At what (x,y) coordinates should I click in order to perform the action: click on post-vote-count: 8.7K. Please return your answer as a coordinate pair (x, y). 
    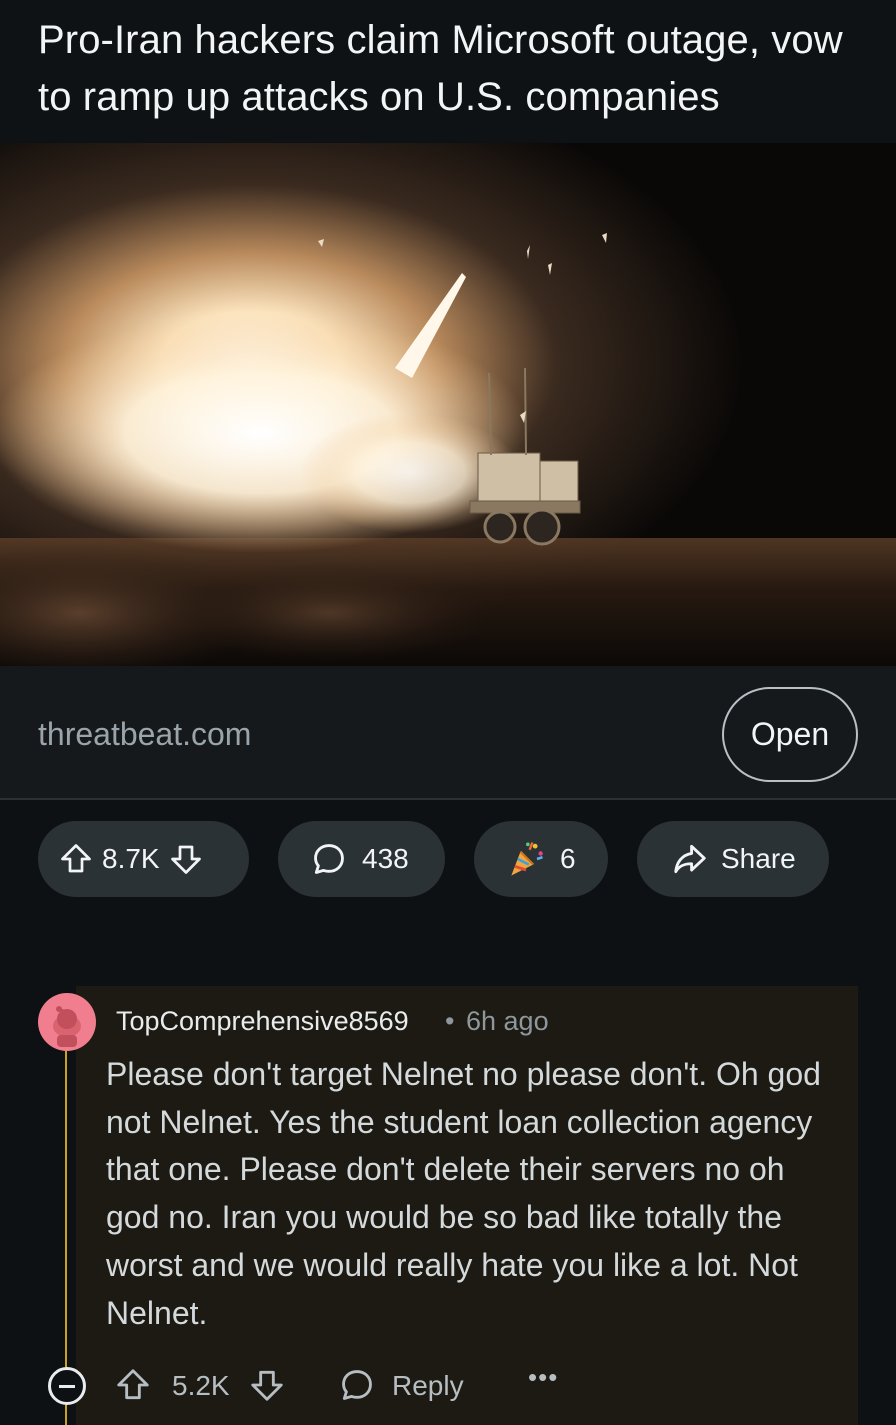
    Looking at the image, I should click on (131, 858).